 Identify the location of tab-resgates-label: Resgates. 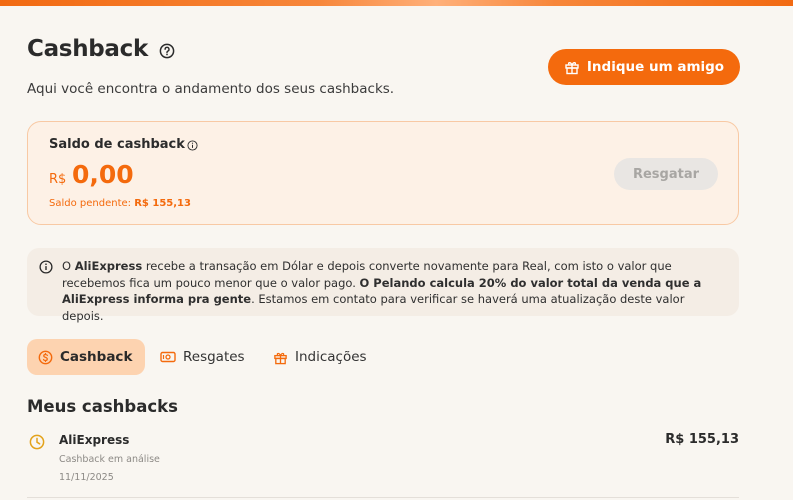
(214, 357).